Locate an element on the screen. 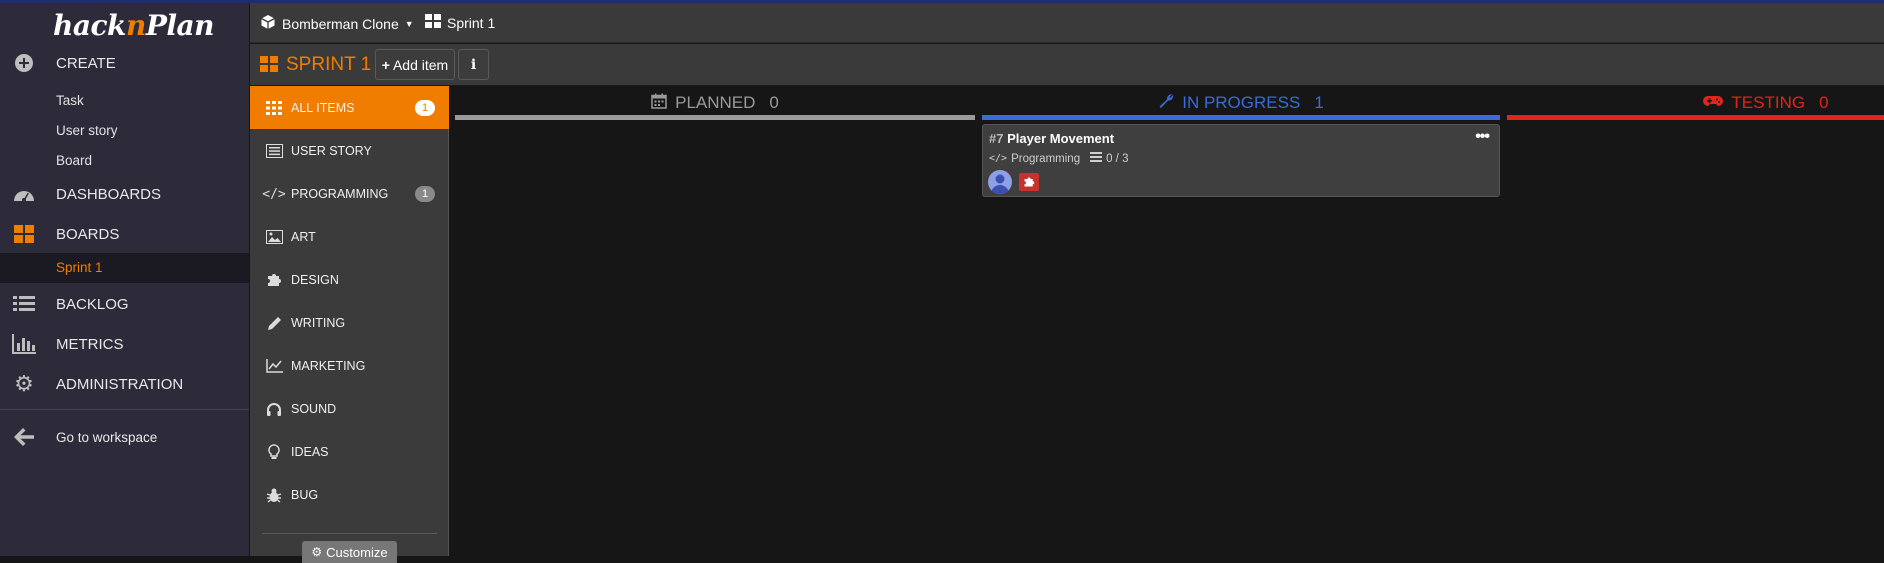 The image size is (1884, 563). category-ideas: IDEAS is located at coordinates (349, 451).